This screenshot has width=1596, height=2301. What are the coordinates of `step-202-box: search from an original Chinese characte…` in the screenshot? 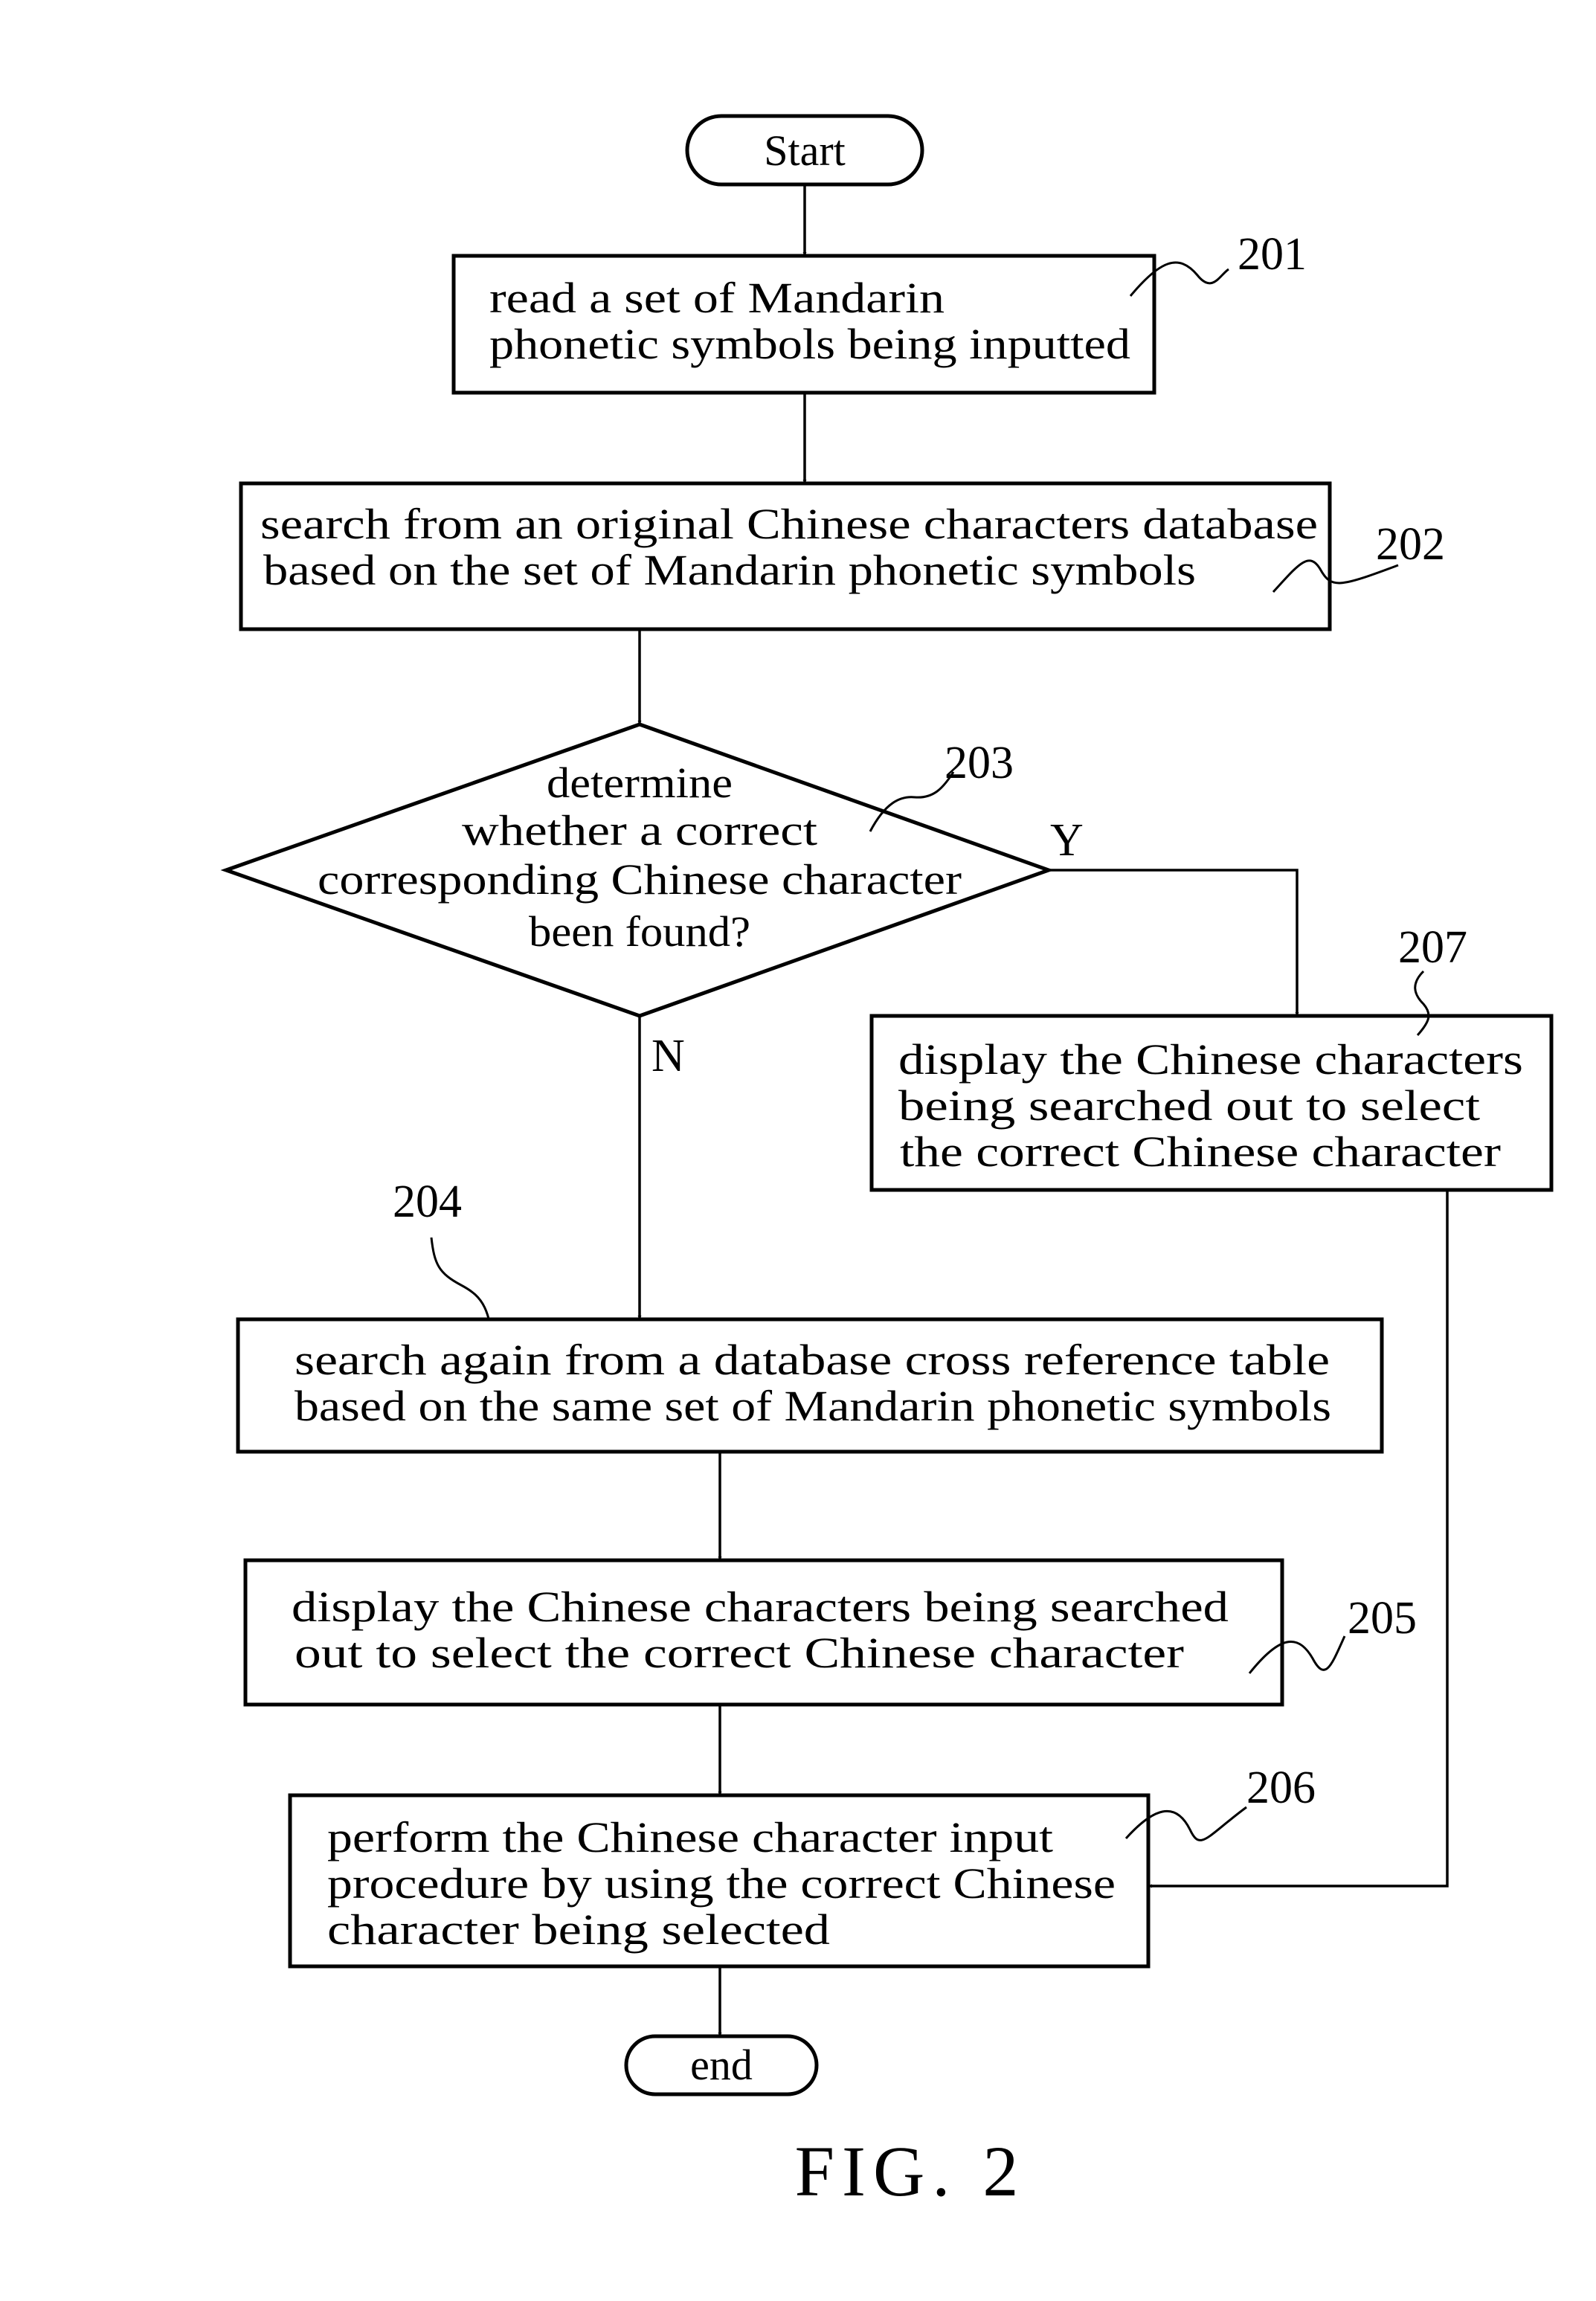 It's located at (785, 556).